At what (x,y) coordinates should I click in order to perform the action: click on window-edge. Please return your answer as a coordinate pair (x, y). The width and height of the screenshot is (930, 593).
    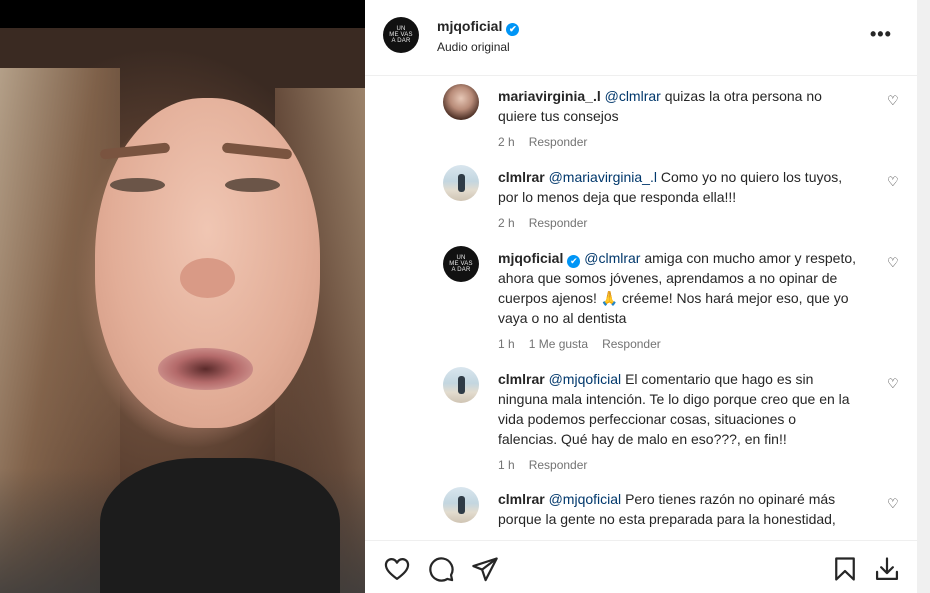
    Looking at the image, I should click on (923, 296).